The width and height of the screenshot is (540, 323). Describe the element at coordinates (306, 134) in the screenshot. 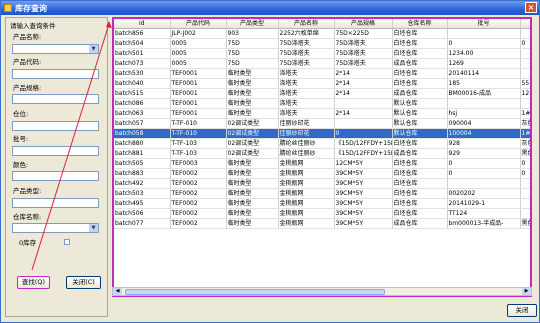

I see `table-cell: 佳丽纱印花` at that location.